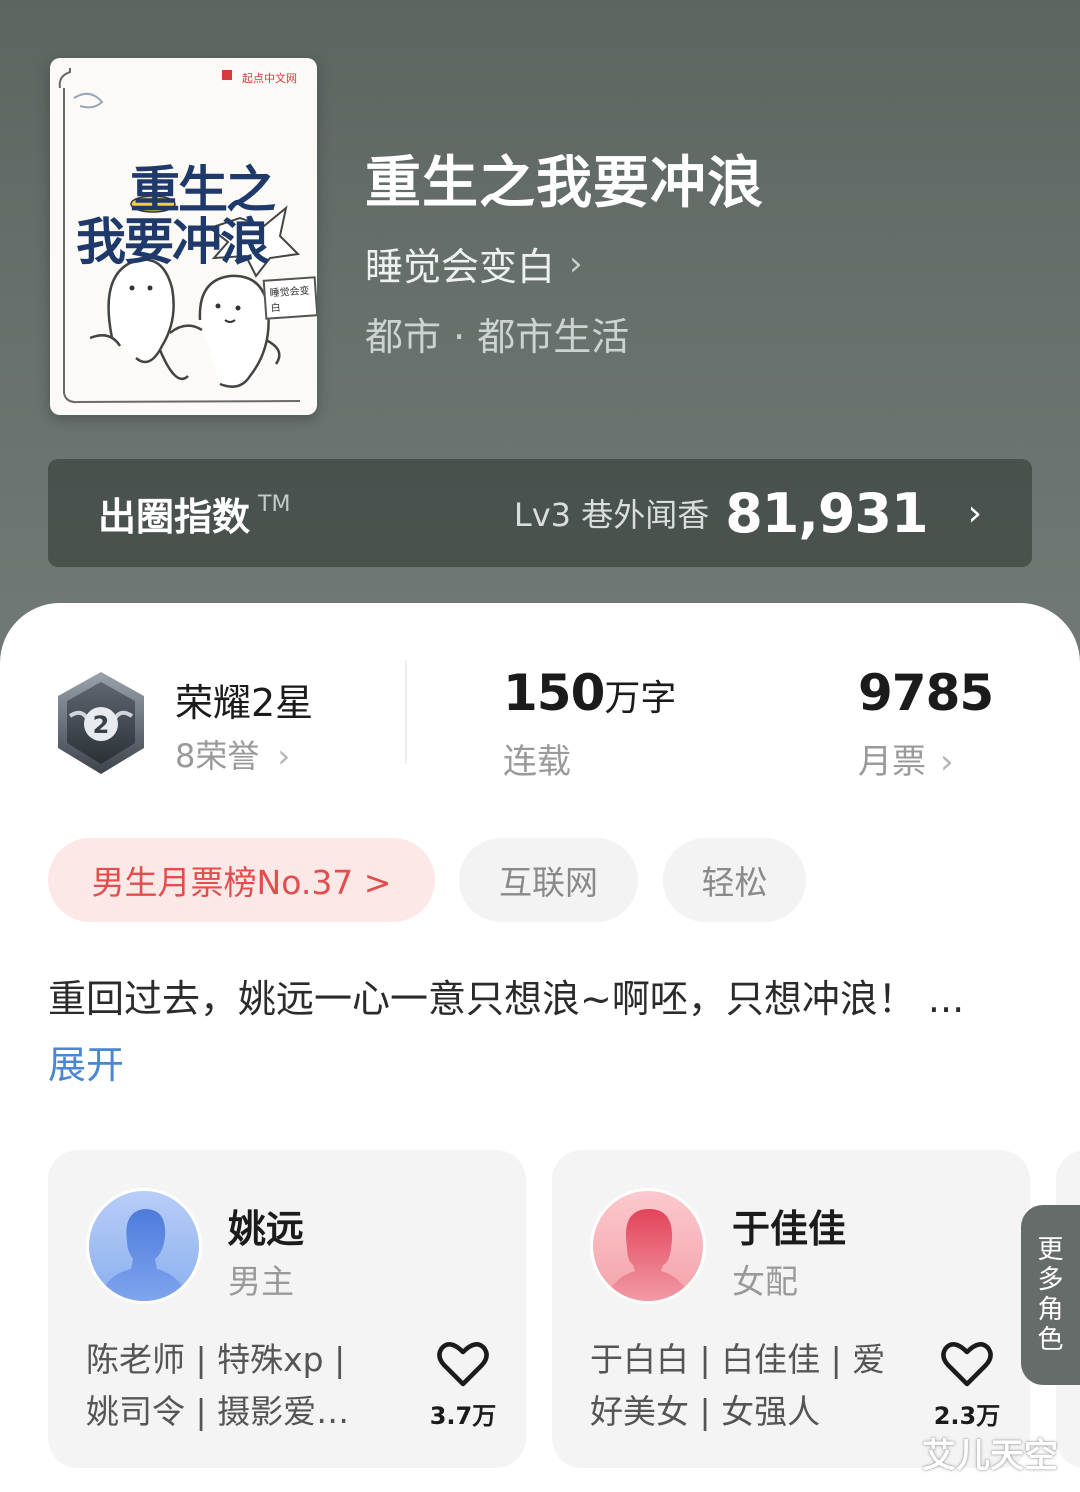  Describe the element at coordinates (554, 693) in the screenshot. I see `word-count-number: 150` at that location.